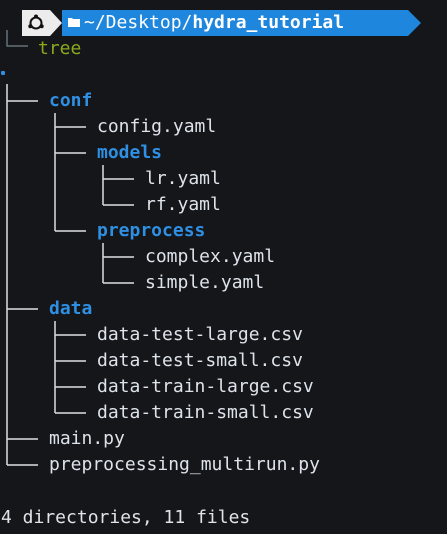 The width and height of the screenshot is (447, 534). I want to click on tree-file-data-train-small: data-train-small.csv, so click(205, 413).